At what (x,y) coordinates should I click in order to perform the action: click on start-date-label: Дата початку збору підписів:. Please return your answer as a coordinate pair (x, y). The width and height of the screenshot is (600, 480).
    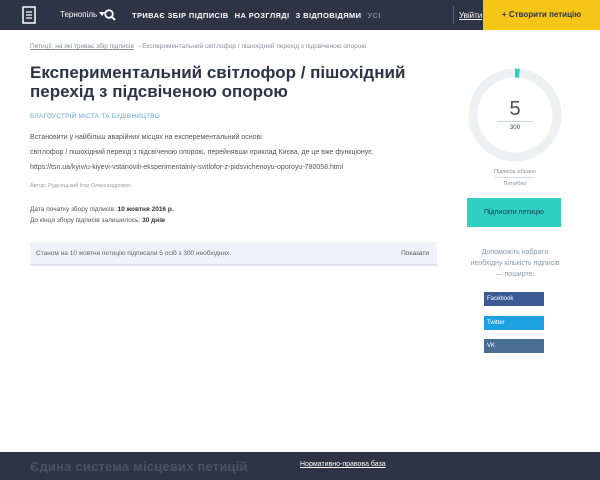
    Looking at the image, I should click on (73, 209).